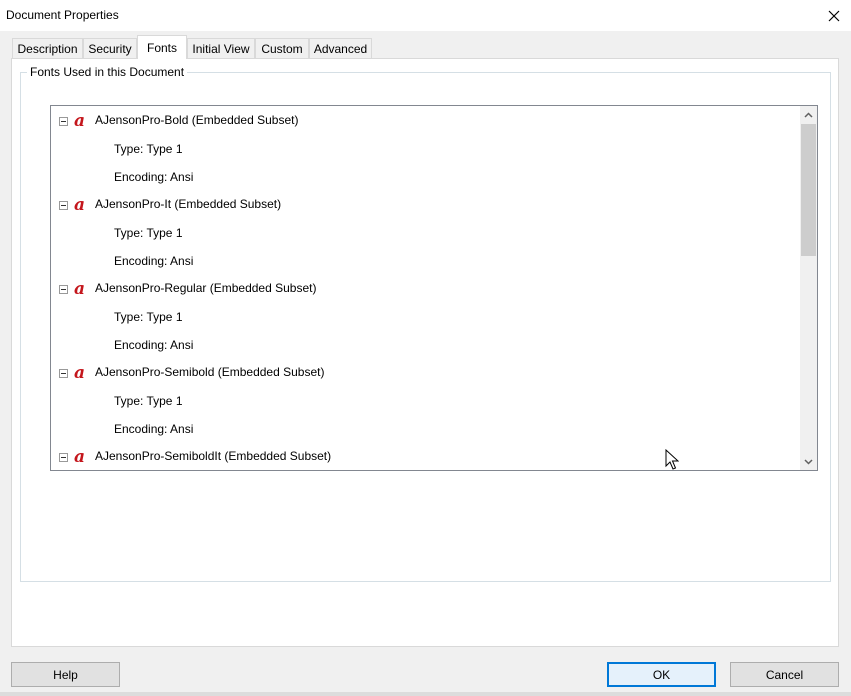 The height and width of the screenshot is (696, 851). What do you see at coordinates (62, 15) in the screenshot?
I see `window-title: Document Properties` at bounding box center [62, 15].